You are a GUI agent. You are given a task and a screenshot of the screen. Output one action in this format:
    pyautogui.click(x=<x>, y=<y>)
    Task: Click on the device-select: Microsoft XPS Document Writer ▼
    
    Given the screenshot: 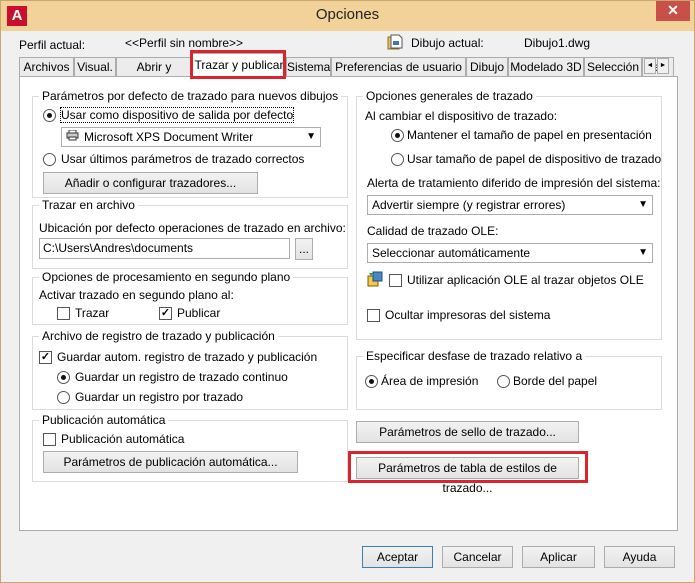 What is the action you would take?
    pyautogui.click(x=191, y=137)
    